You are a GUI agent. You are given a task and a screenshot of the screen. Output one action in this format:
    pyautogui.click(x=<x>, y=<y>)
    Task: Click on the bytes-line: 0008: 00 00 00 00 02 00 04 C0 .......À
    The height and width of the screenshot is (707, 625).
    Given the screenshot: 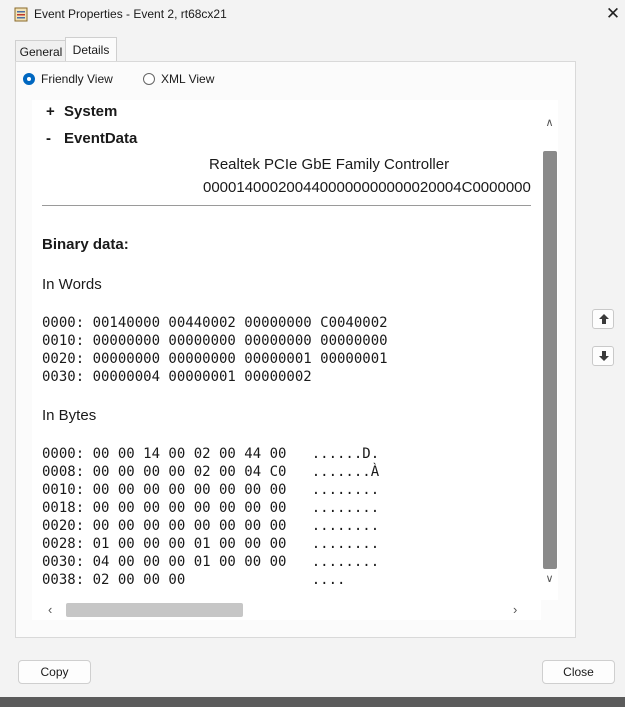 What is the action you would take?
    pyautogui.click(x=211, y=472)
    